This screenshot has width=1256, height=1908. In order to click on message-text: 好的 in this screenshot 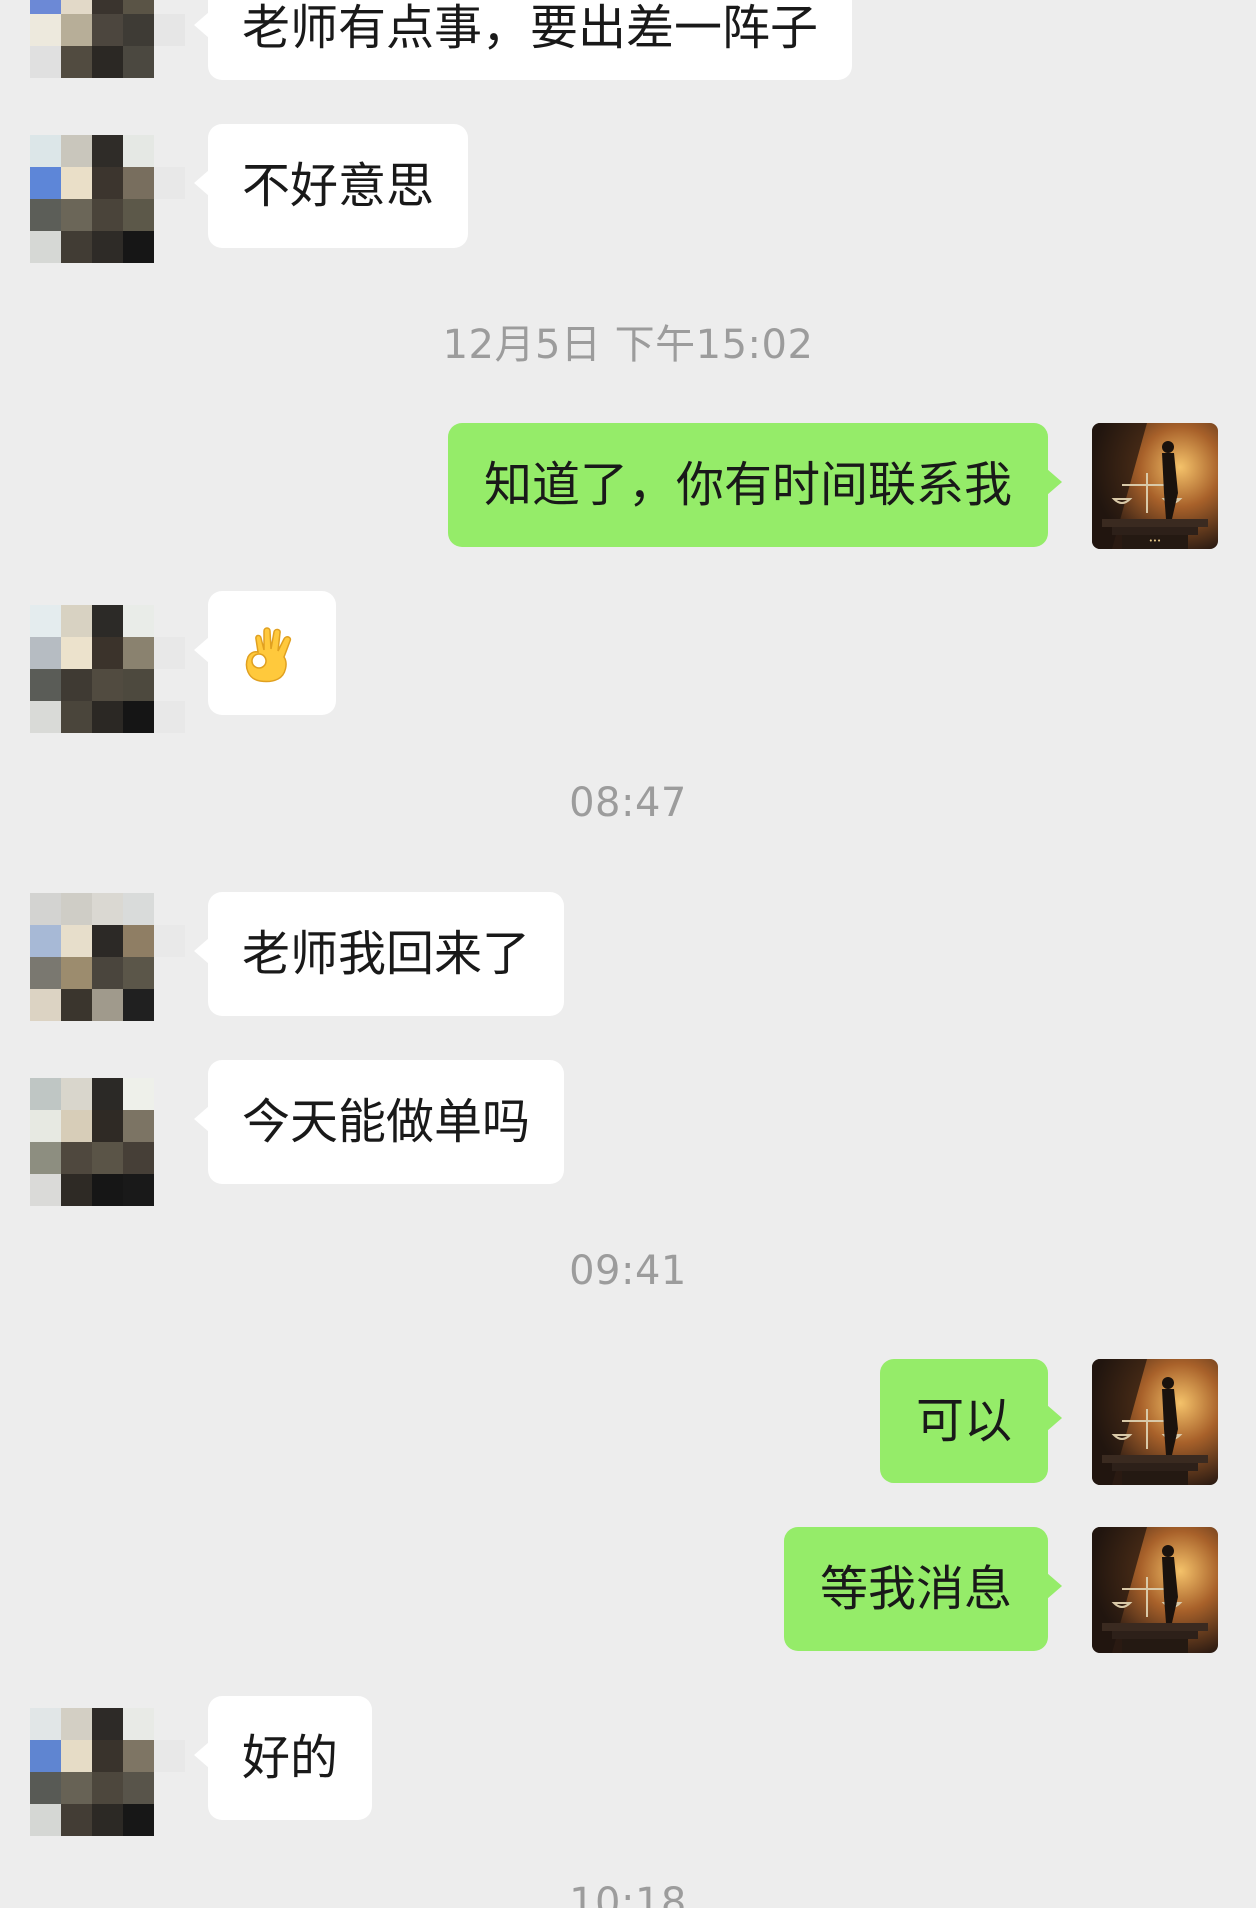, I will do `click(290, 1758)`.